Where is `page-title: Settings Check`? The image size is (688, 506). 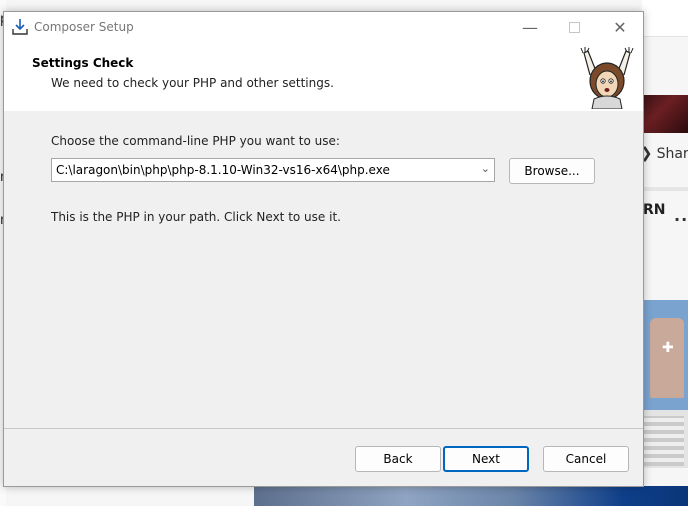
page-title: Settings Check is located at coordinates (83, 63).